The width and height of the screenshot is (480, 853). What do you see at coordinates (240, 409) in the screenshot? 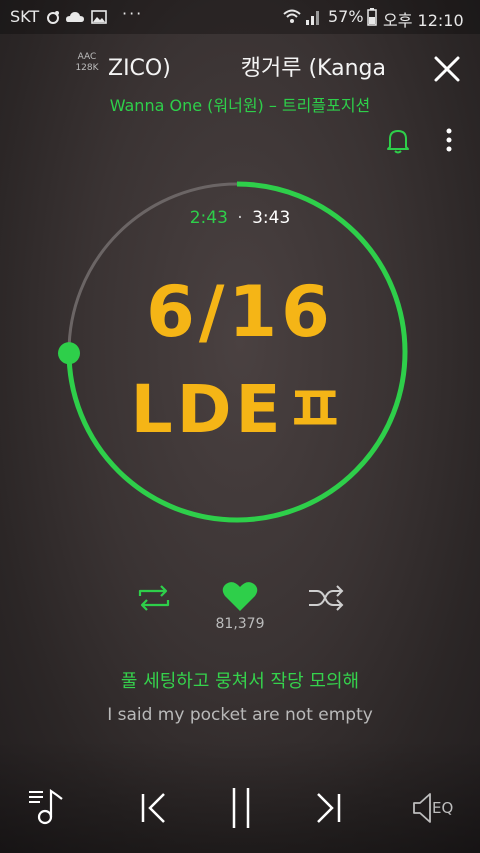
I see `album-art-text-word: LDEㅍ` at bounding box center [240, 409].